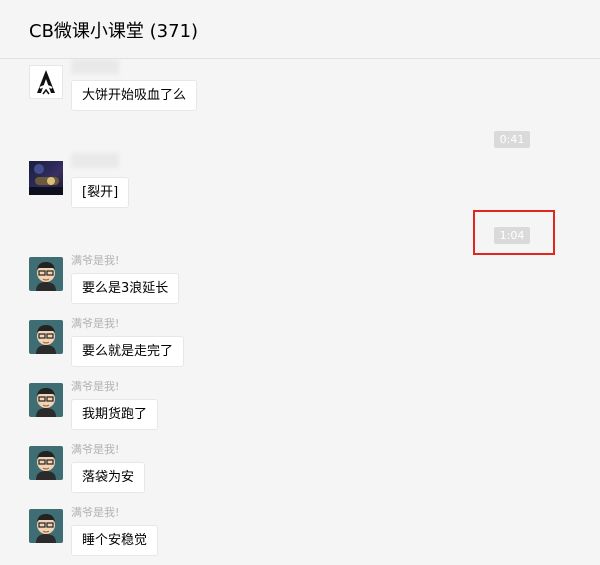 The height and width of the screenshot is (565, 600). What do you see at coordinates (115, 414) in the screenshot?
I see `message-bubble: 我期货跑了` at bounding box center [115, 414].